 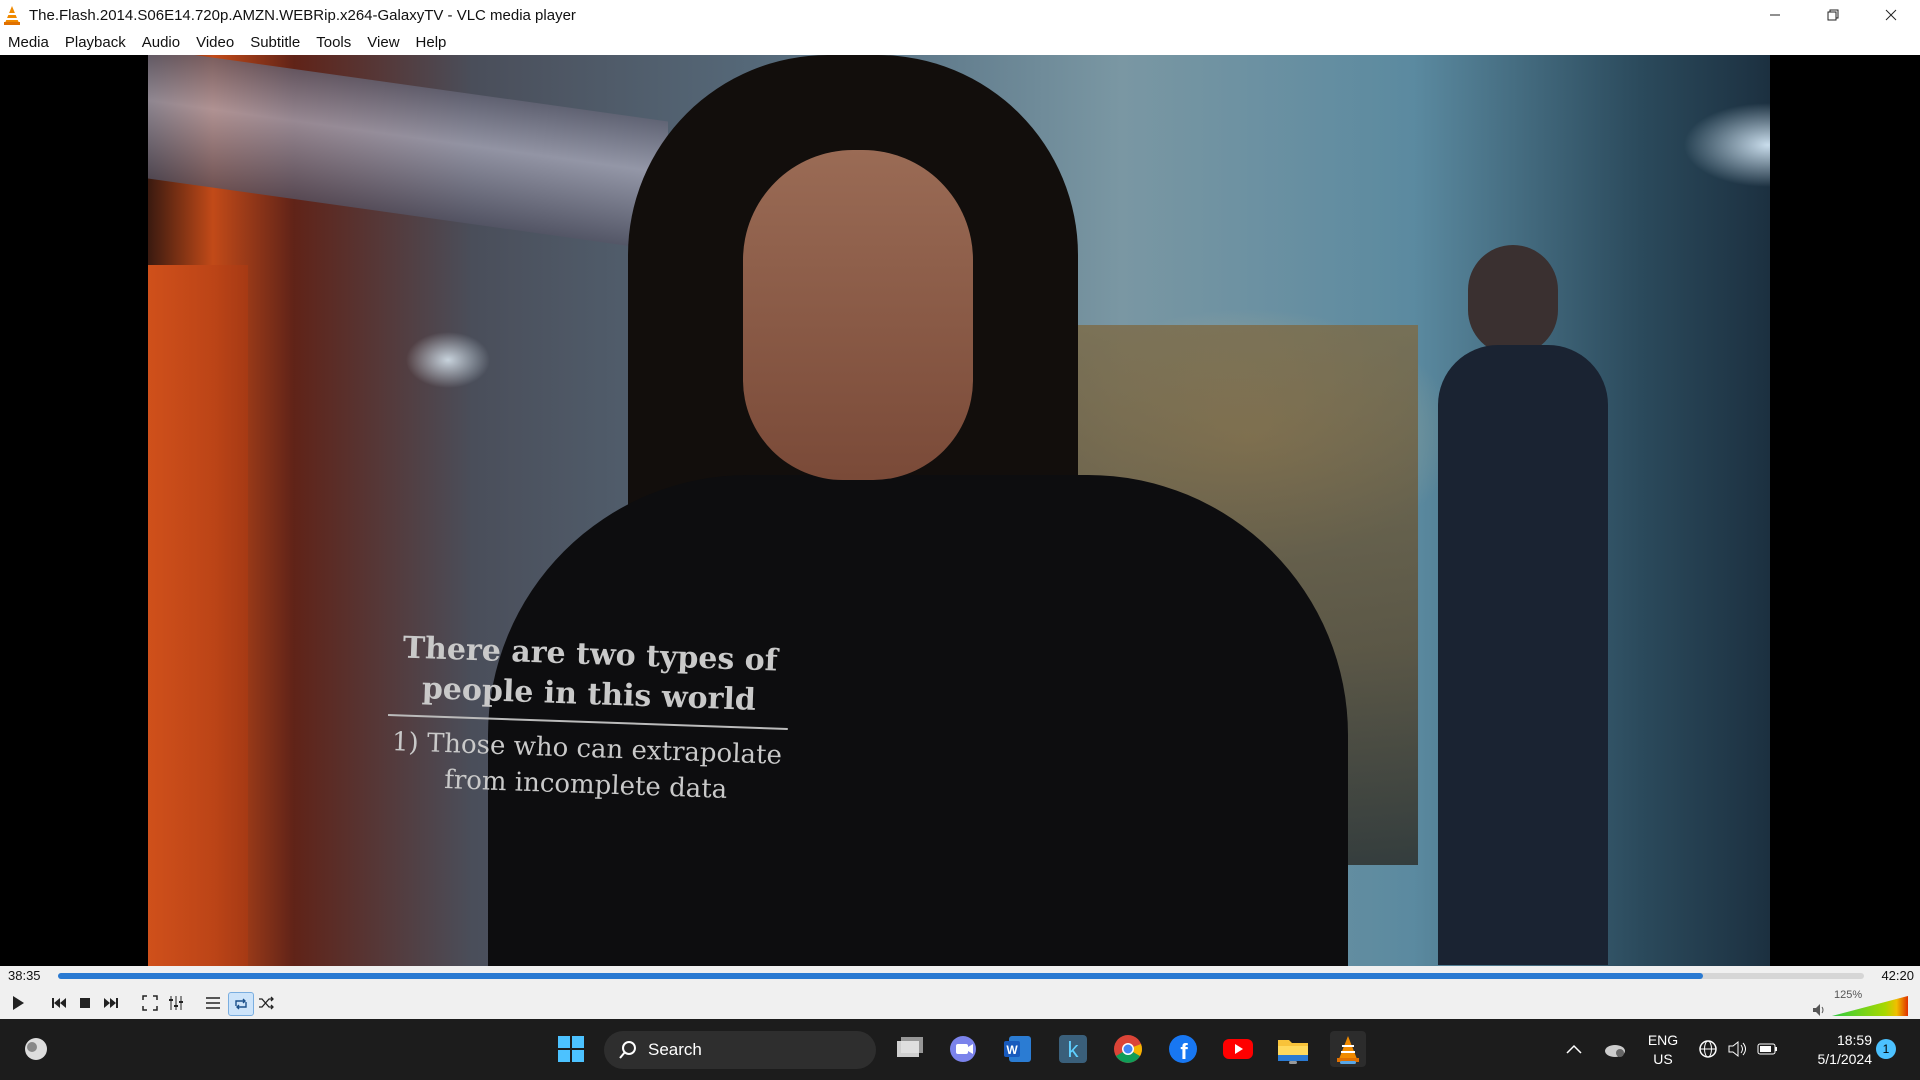 I want to click on shuffle-icon, so click(x=266, y=1003).